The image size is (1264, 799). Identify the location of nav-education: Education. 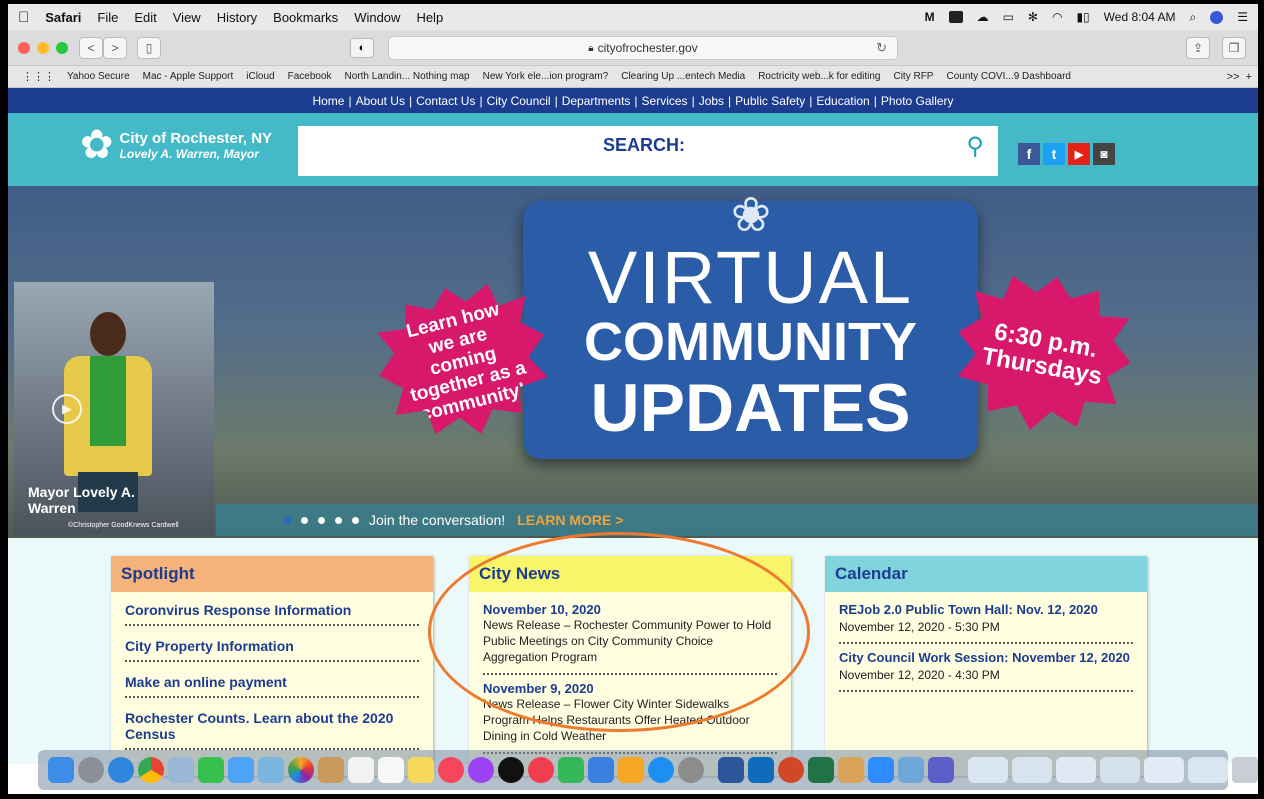
(842, 101).